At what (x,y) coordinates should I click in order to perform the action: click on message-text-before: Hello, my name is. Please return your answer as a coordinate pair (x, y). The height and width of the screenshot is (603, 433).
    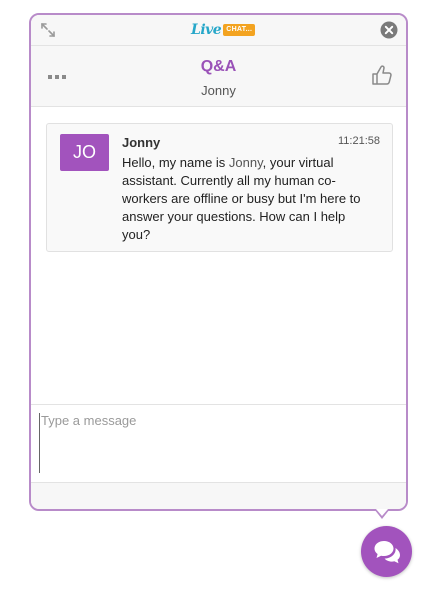
    Looking at the image, I should click on (175, 162).